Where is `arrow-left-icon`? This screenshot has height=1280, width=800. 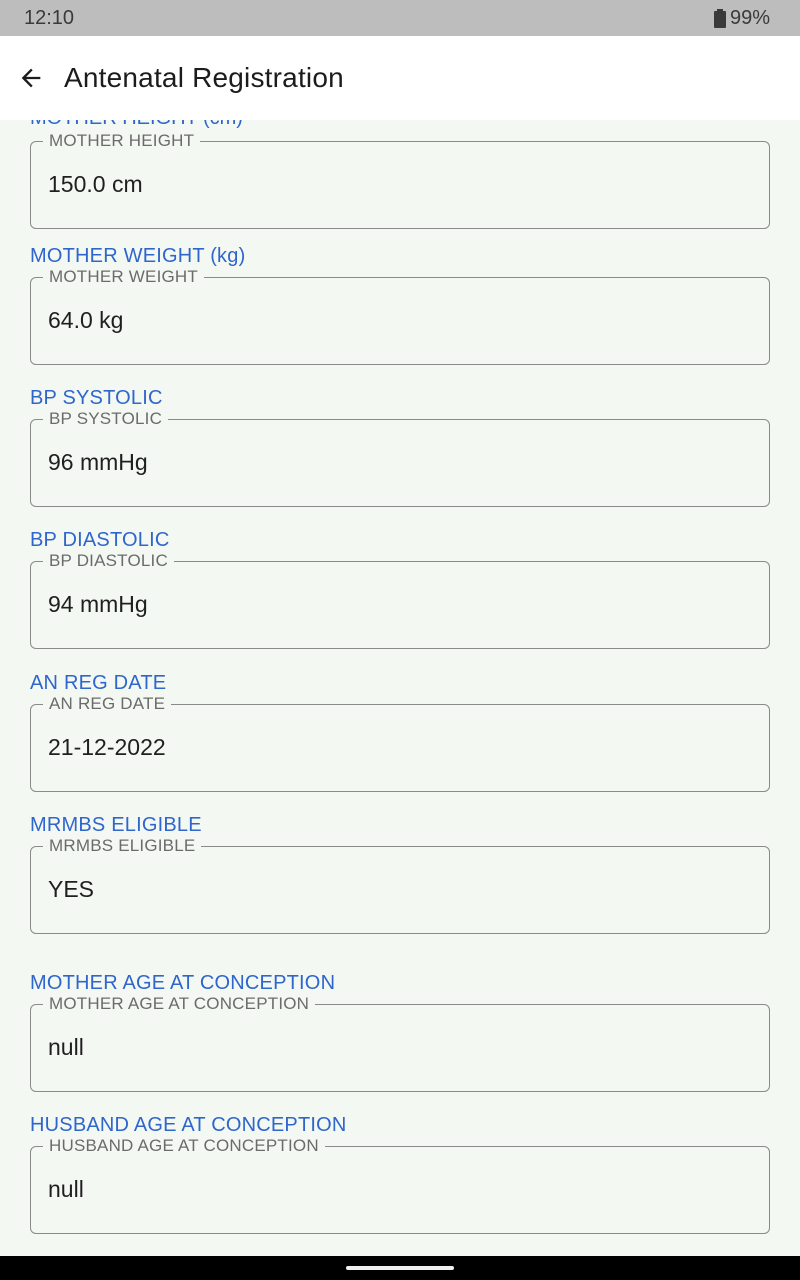 arrow-left-icon is located at coordinates (31, 78).